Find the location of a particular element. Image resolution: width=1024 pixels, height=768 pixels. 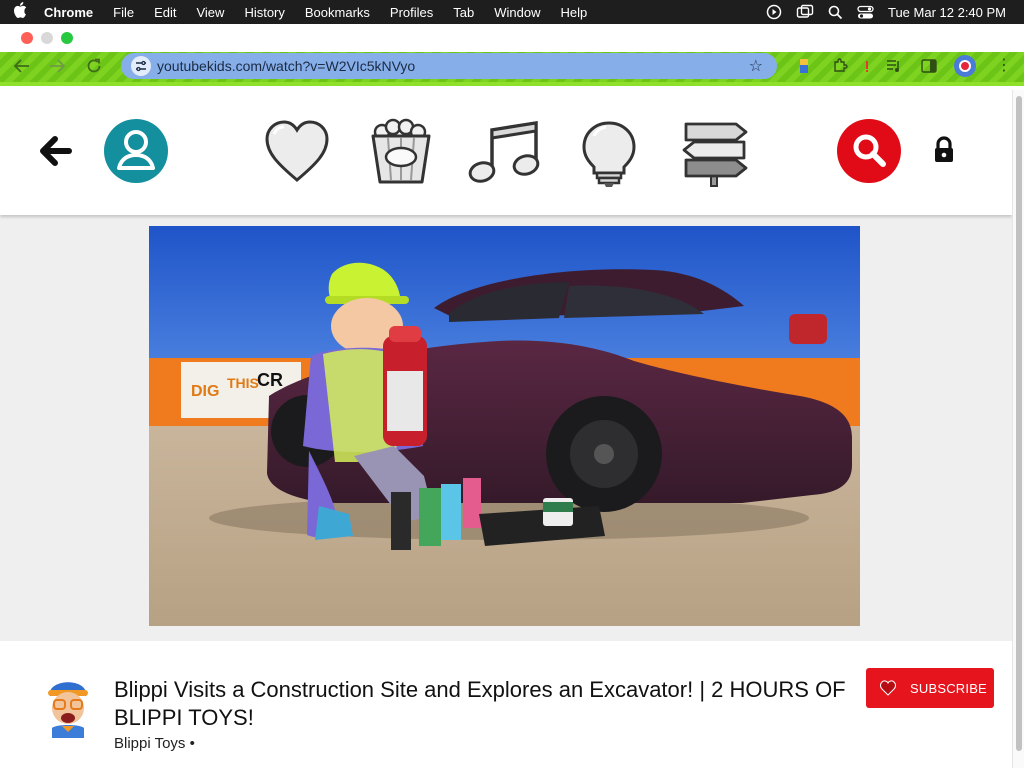

browser-title-bar is located at coordinates (512, 38).